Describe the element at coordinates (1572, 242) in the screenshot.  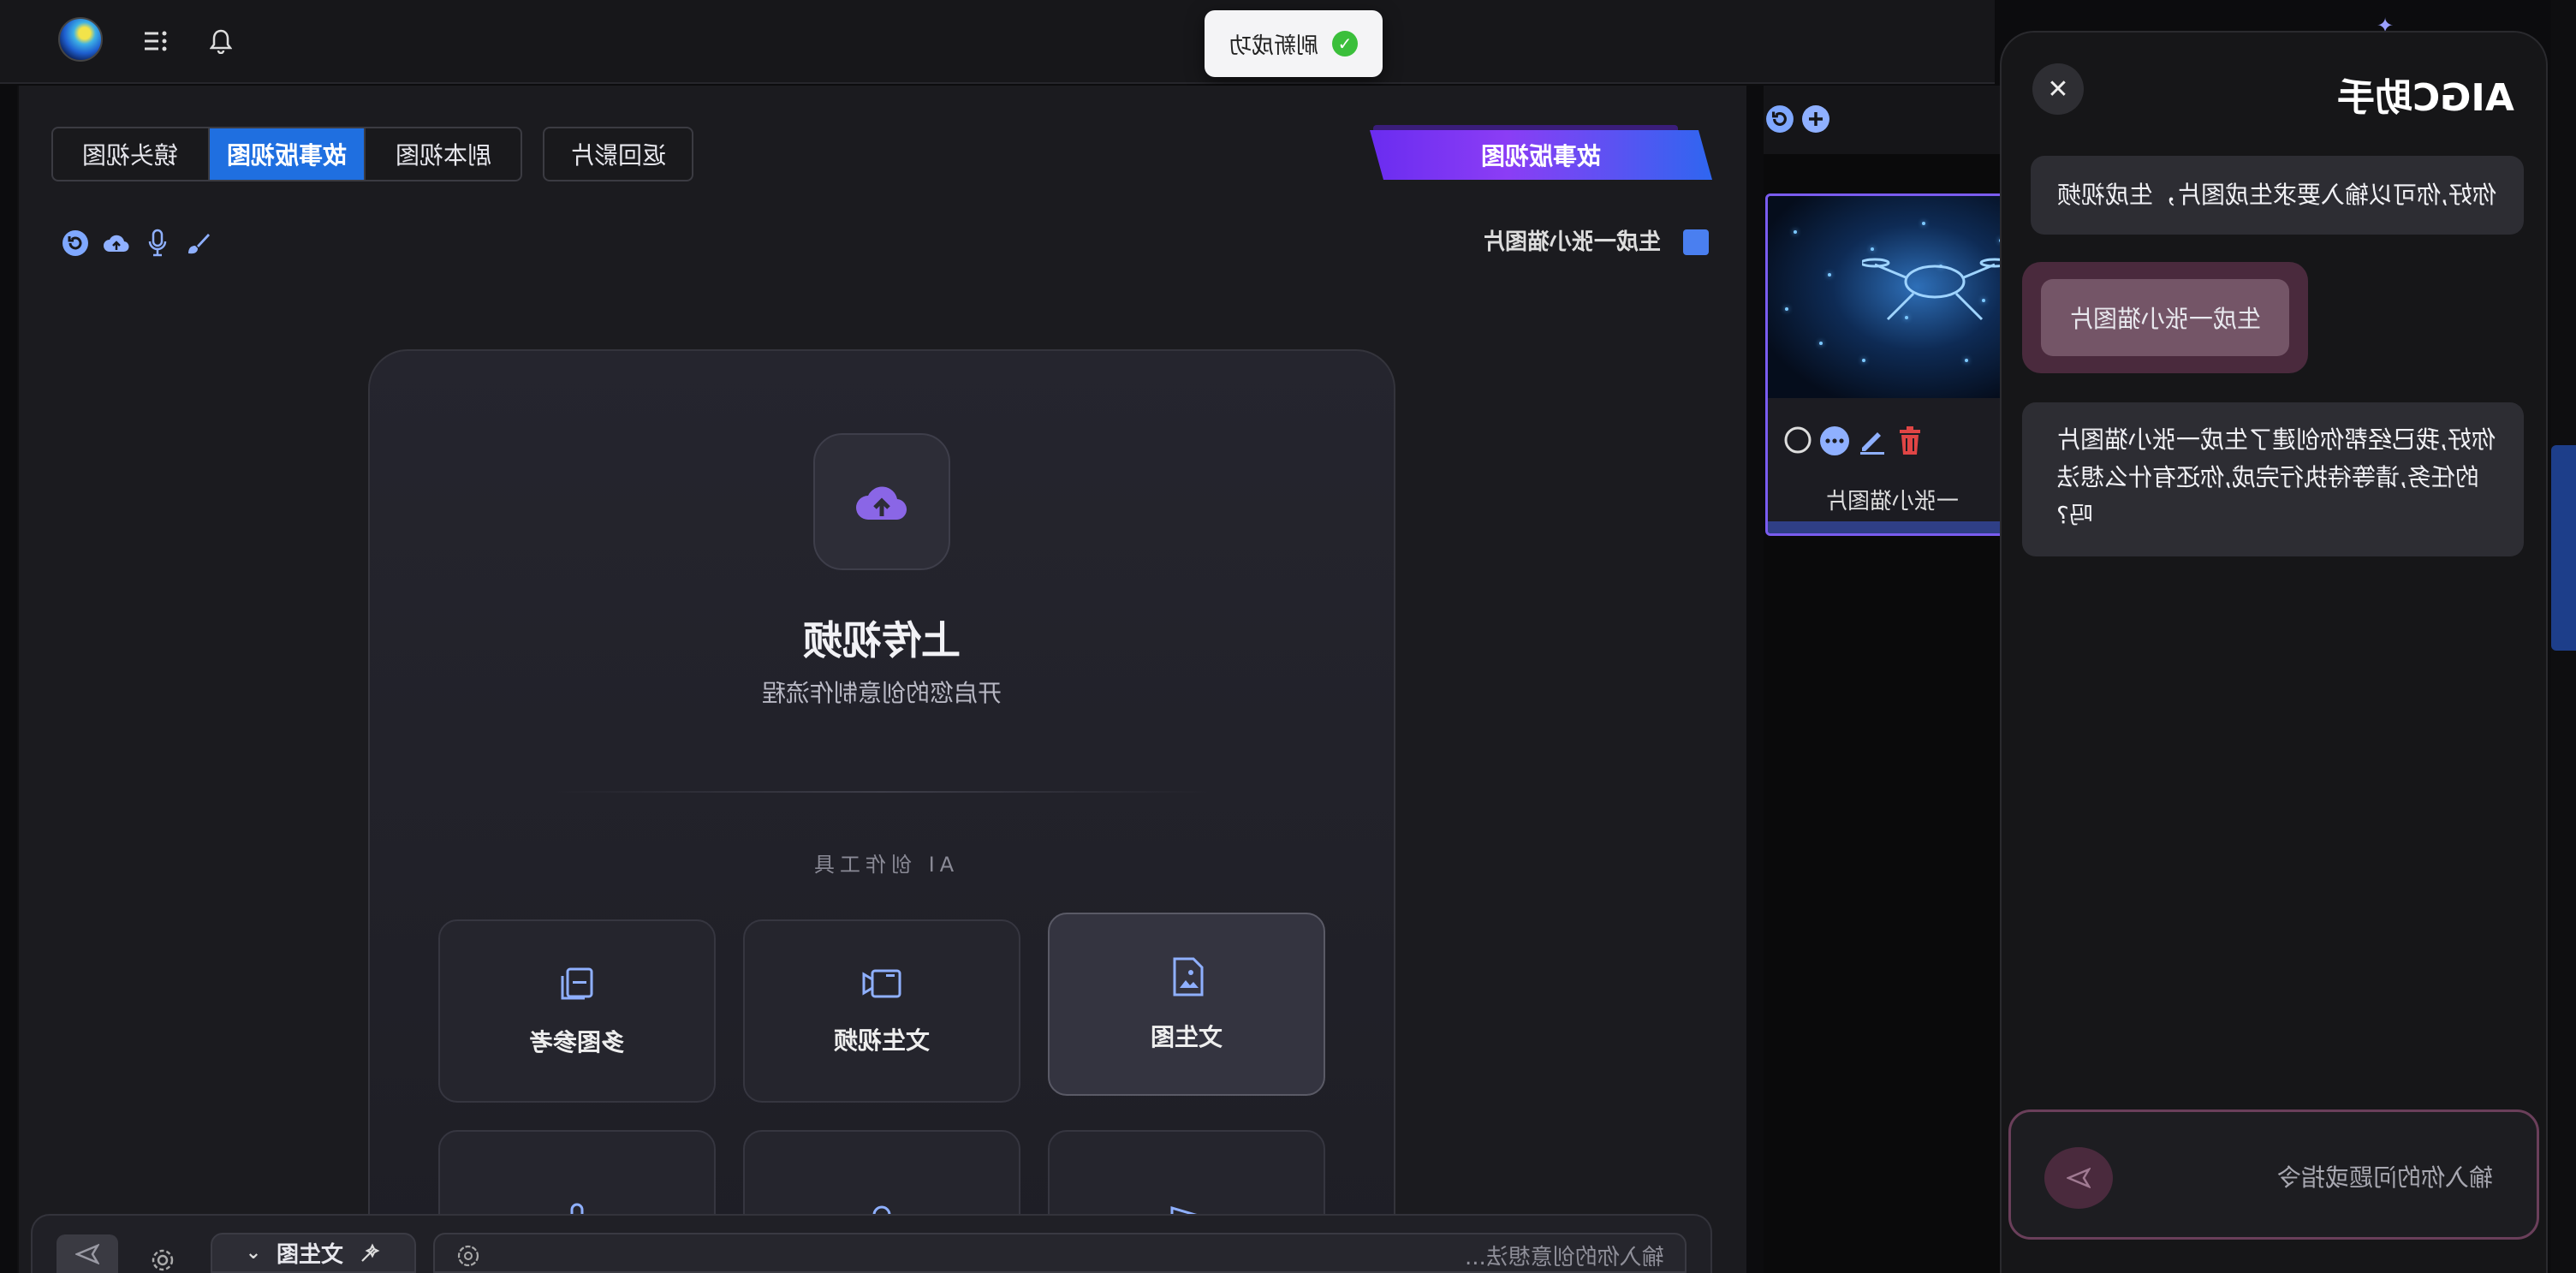
I see `current-prompt-label: 生成一张小猫图片` at that location.